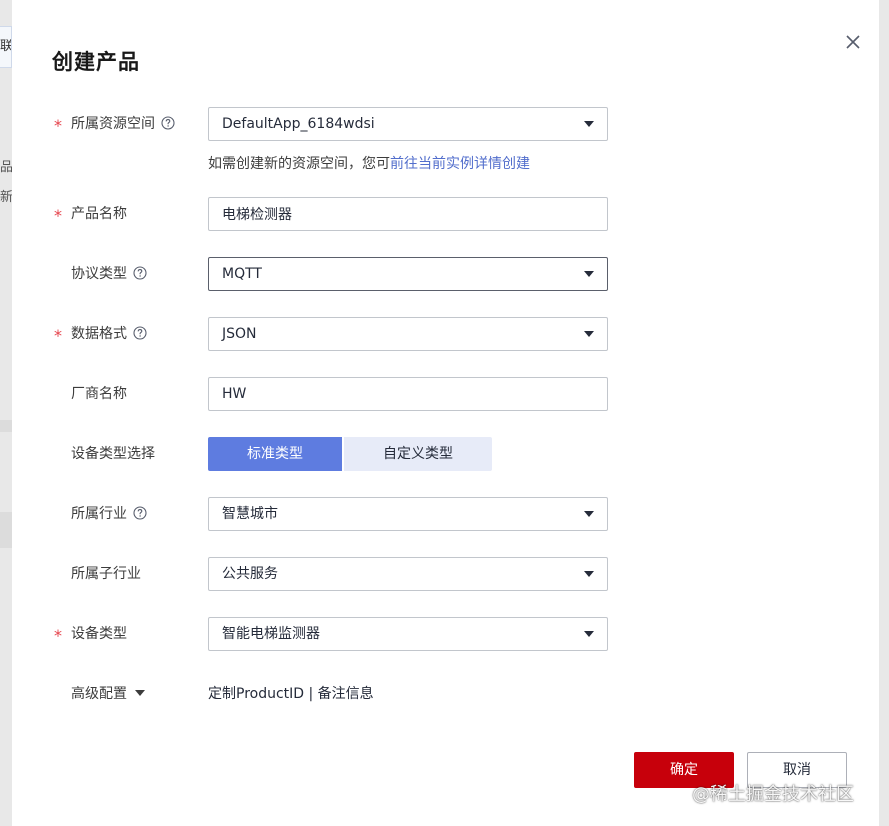 The image size is (889, 826). Describe the element at coordinates (239, 334) in the screenshot. I see `select-value: JSON` at that location.